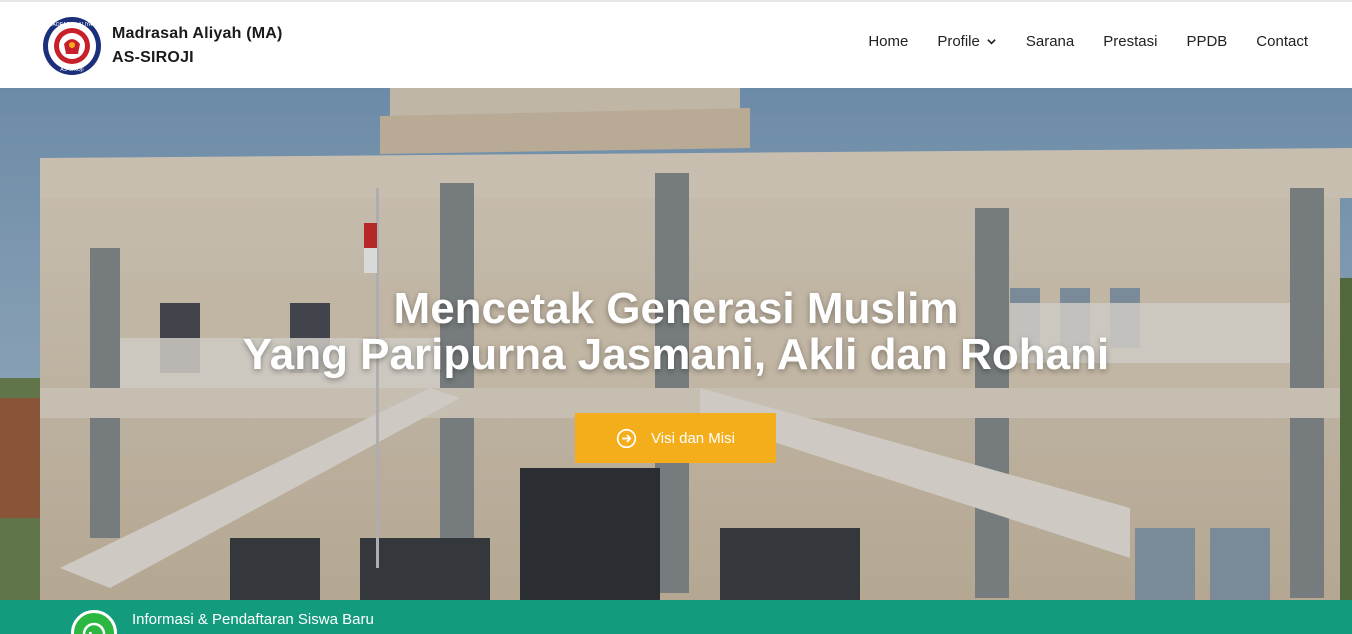  I want to click on nav-sarana-label: Sarana, so click(1050, 41).